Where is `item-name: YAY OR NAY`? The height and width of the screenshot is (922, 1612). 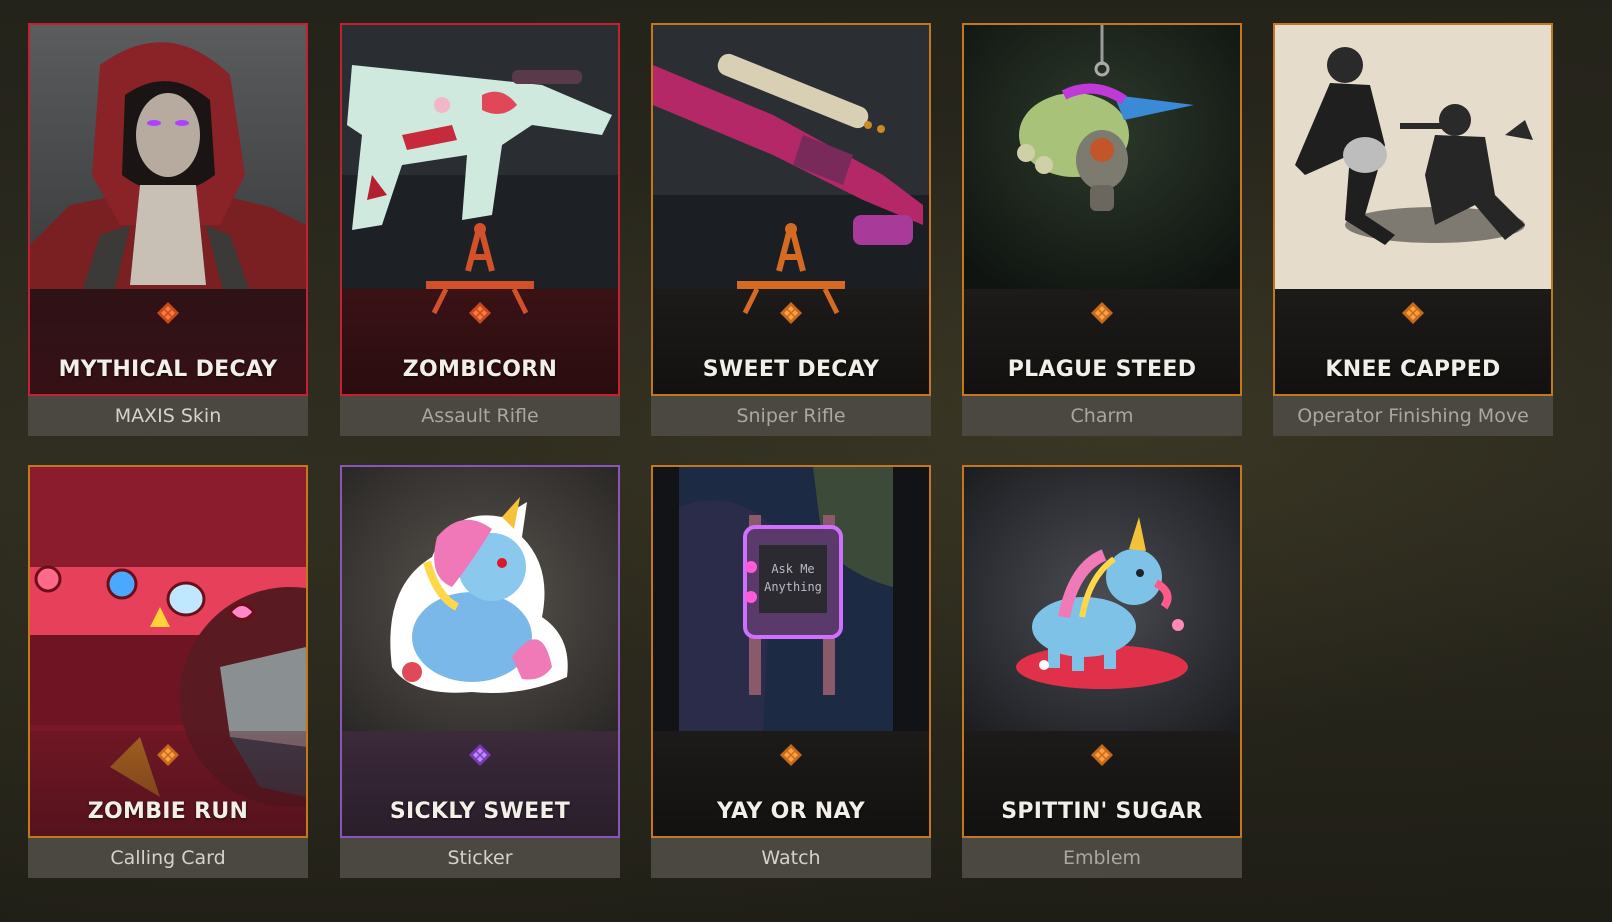 item-name: YAY OR NAY is located at coordinates (791, 811).